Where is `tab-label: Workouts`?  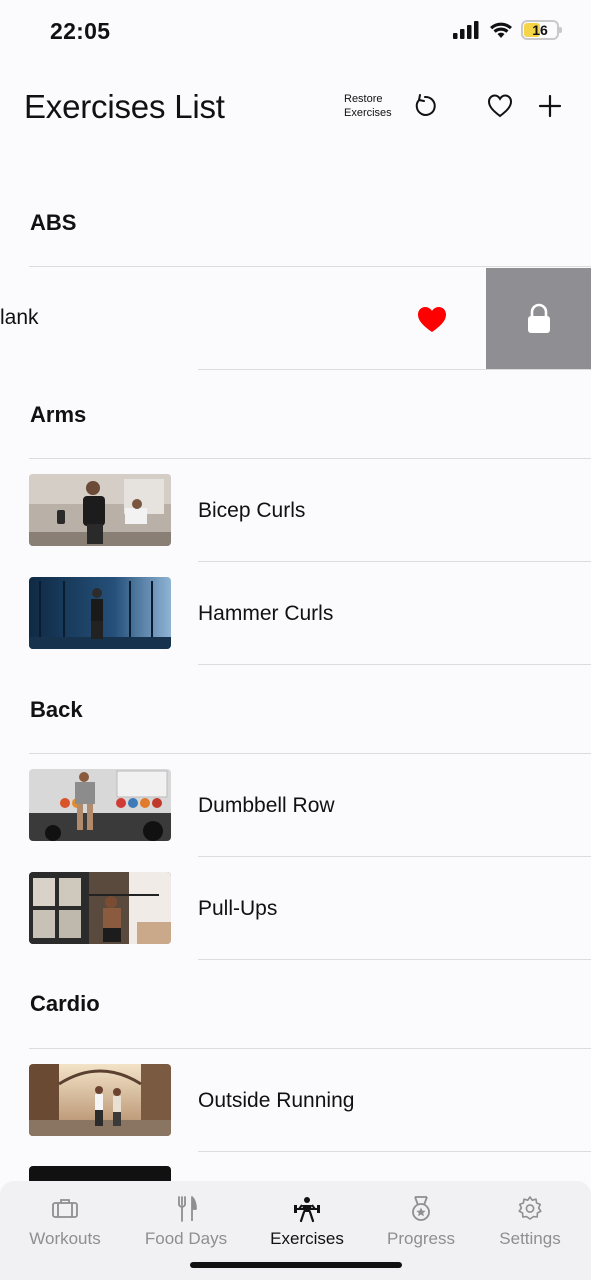 tab-label: Workouts is located at coordinates (65, 1238).